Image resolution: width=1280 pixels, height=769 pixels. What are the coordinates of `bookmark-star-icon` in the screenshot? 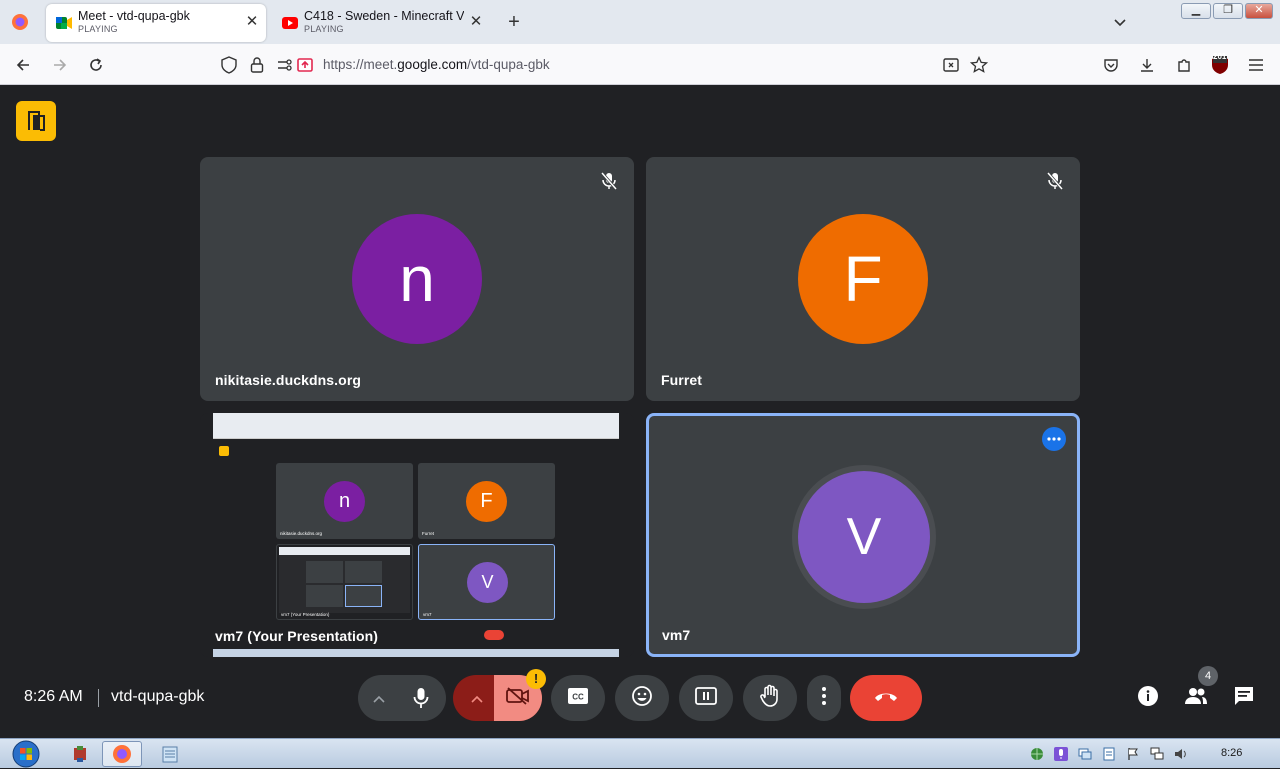 It's located at (979, 65).